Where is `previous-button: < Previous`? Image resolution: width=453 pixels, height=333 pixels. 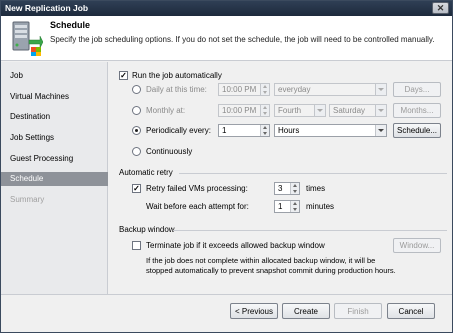 previous-button: < Previous is located at coordinates (254, 311).